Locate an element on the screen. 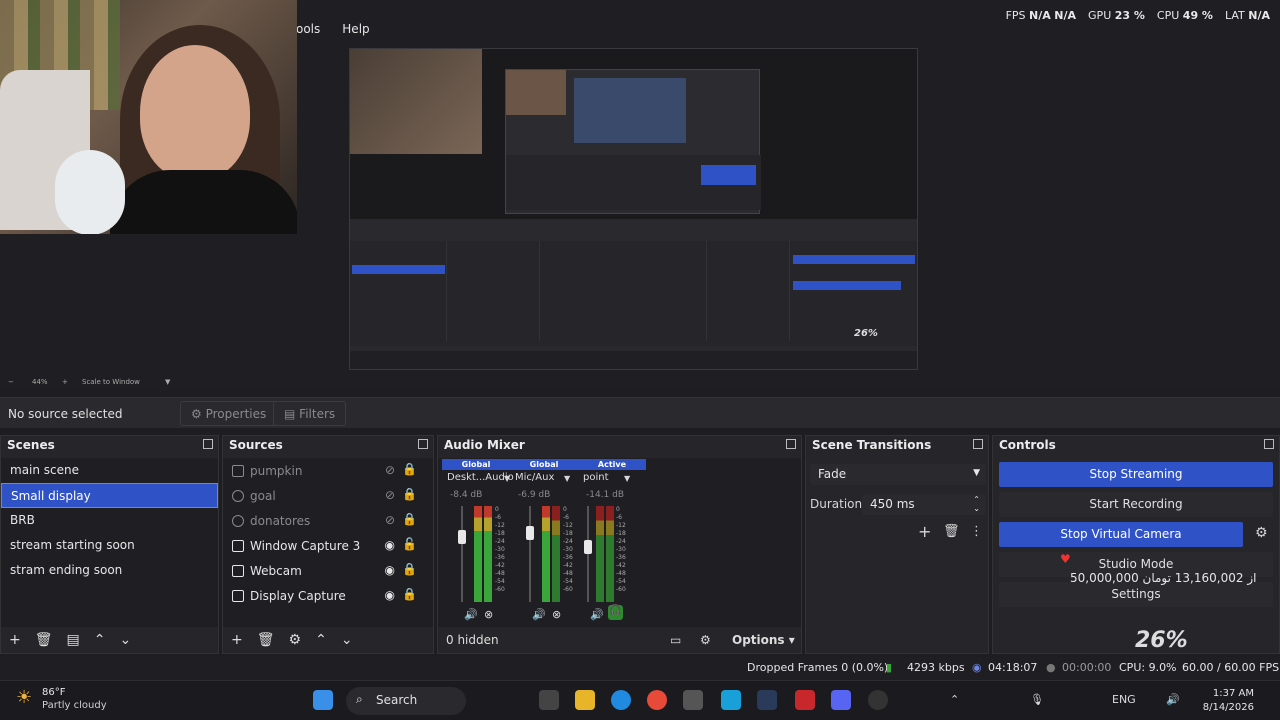  source-item: Window Capture 3 ◉ 🔓 is located at coordinates (328, 545).